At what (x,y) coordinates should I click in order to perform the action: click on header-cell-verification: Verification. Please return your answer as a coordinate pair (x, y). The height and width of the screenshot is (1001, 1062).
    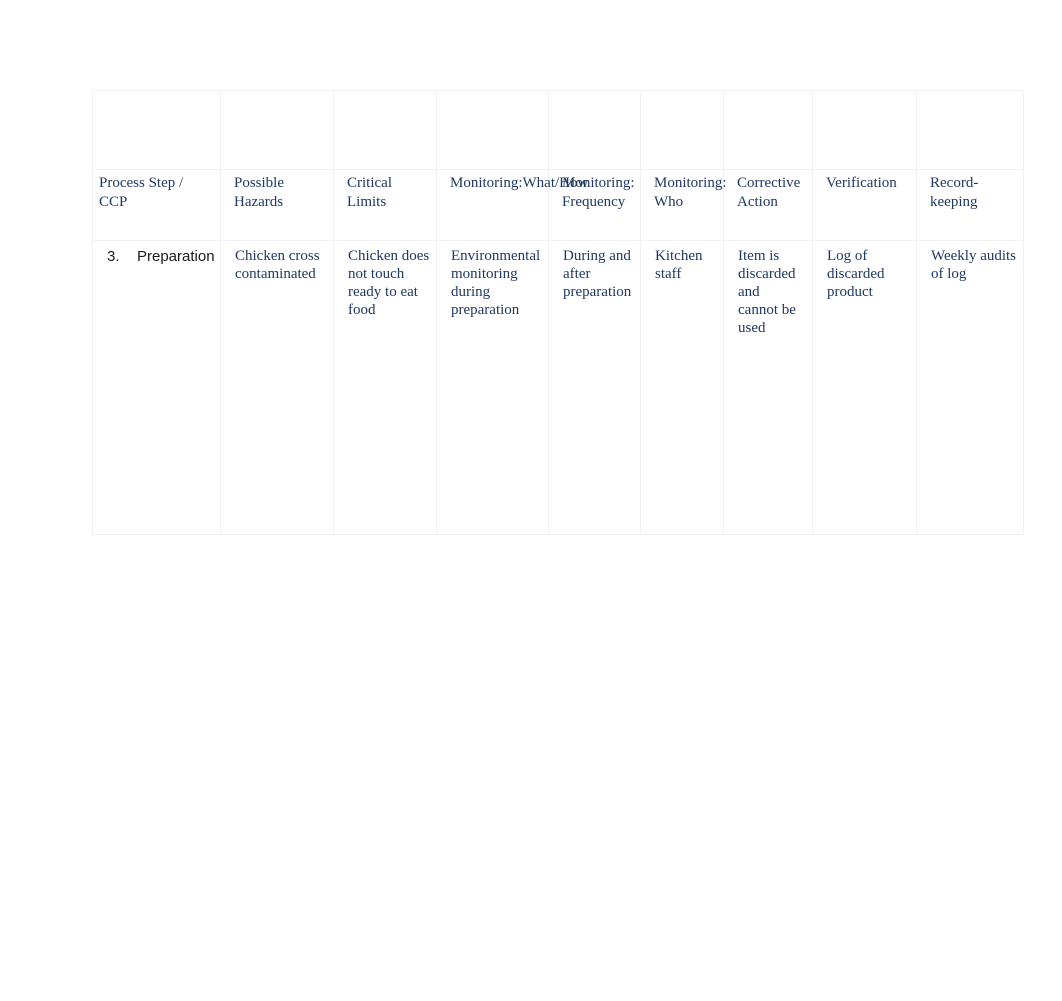
    Looking at the image, I should click on (864, 205).